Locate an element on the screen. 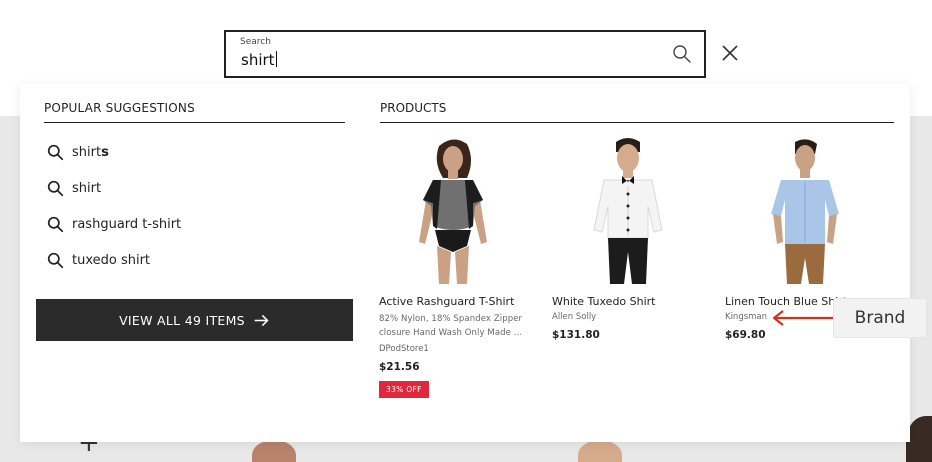  close-icon is located at coordinates (730, 53).